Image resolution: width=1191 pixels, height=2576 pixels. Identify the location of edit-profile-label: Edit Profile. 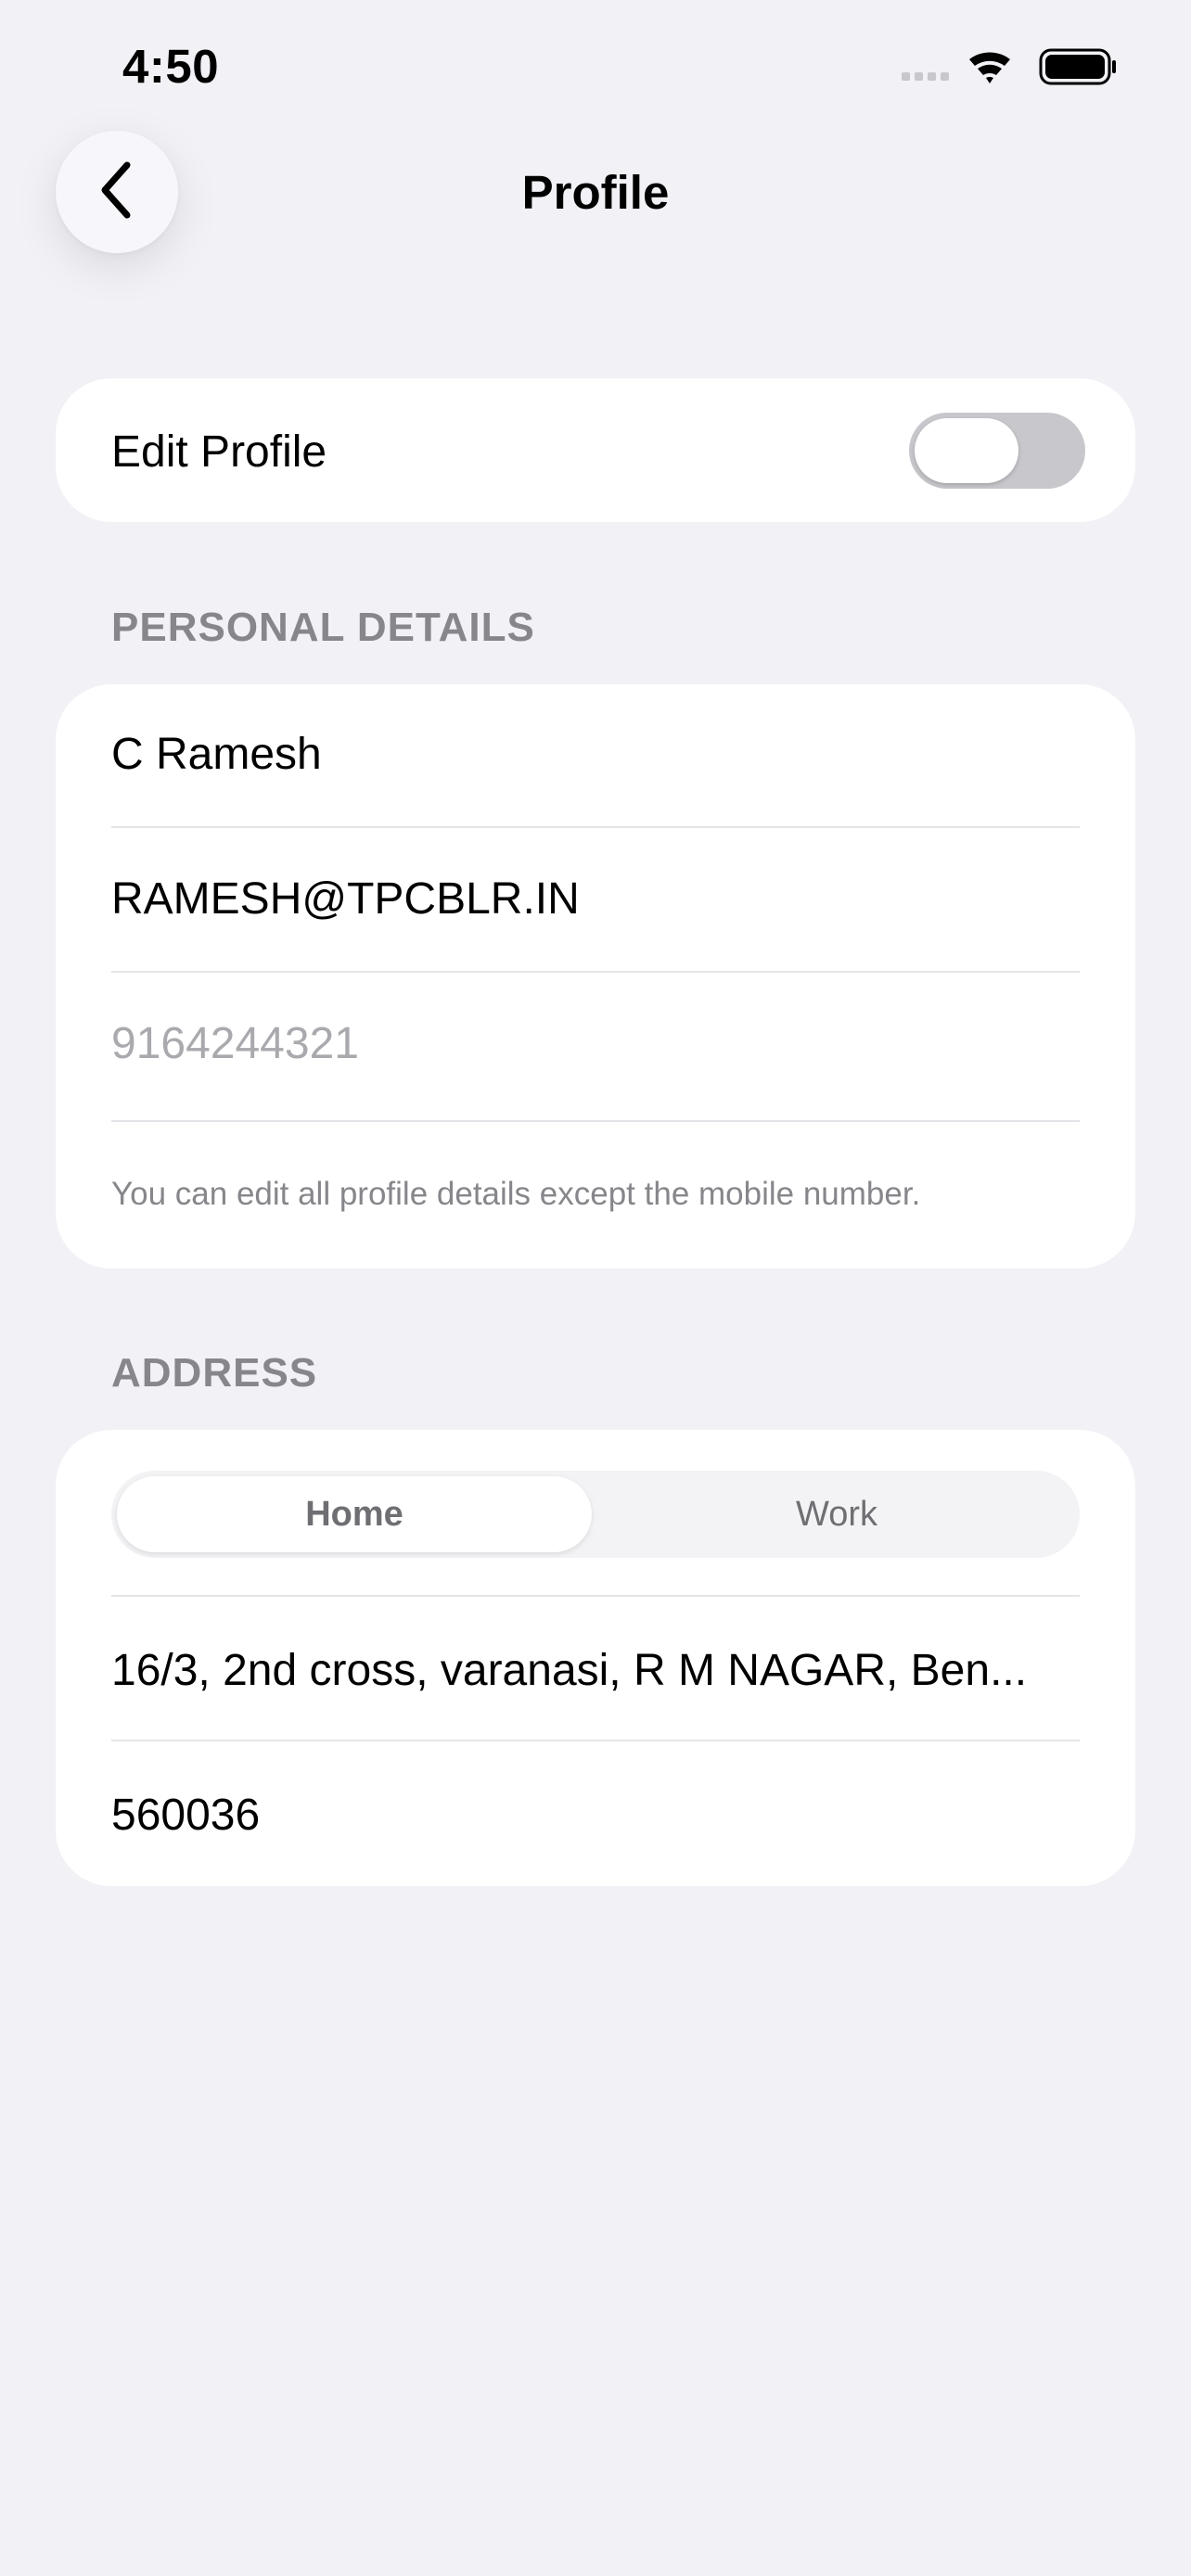
(219, 452).